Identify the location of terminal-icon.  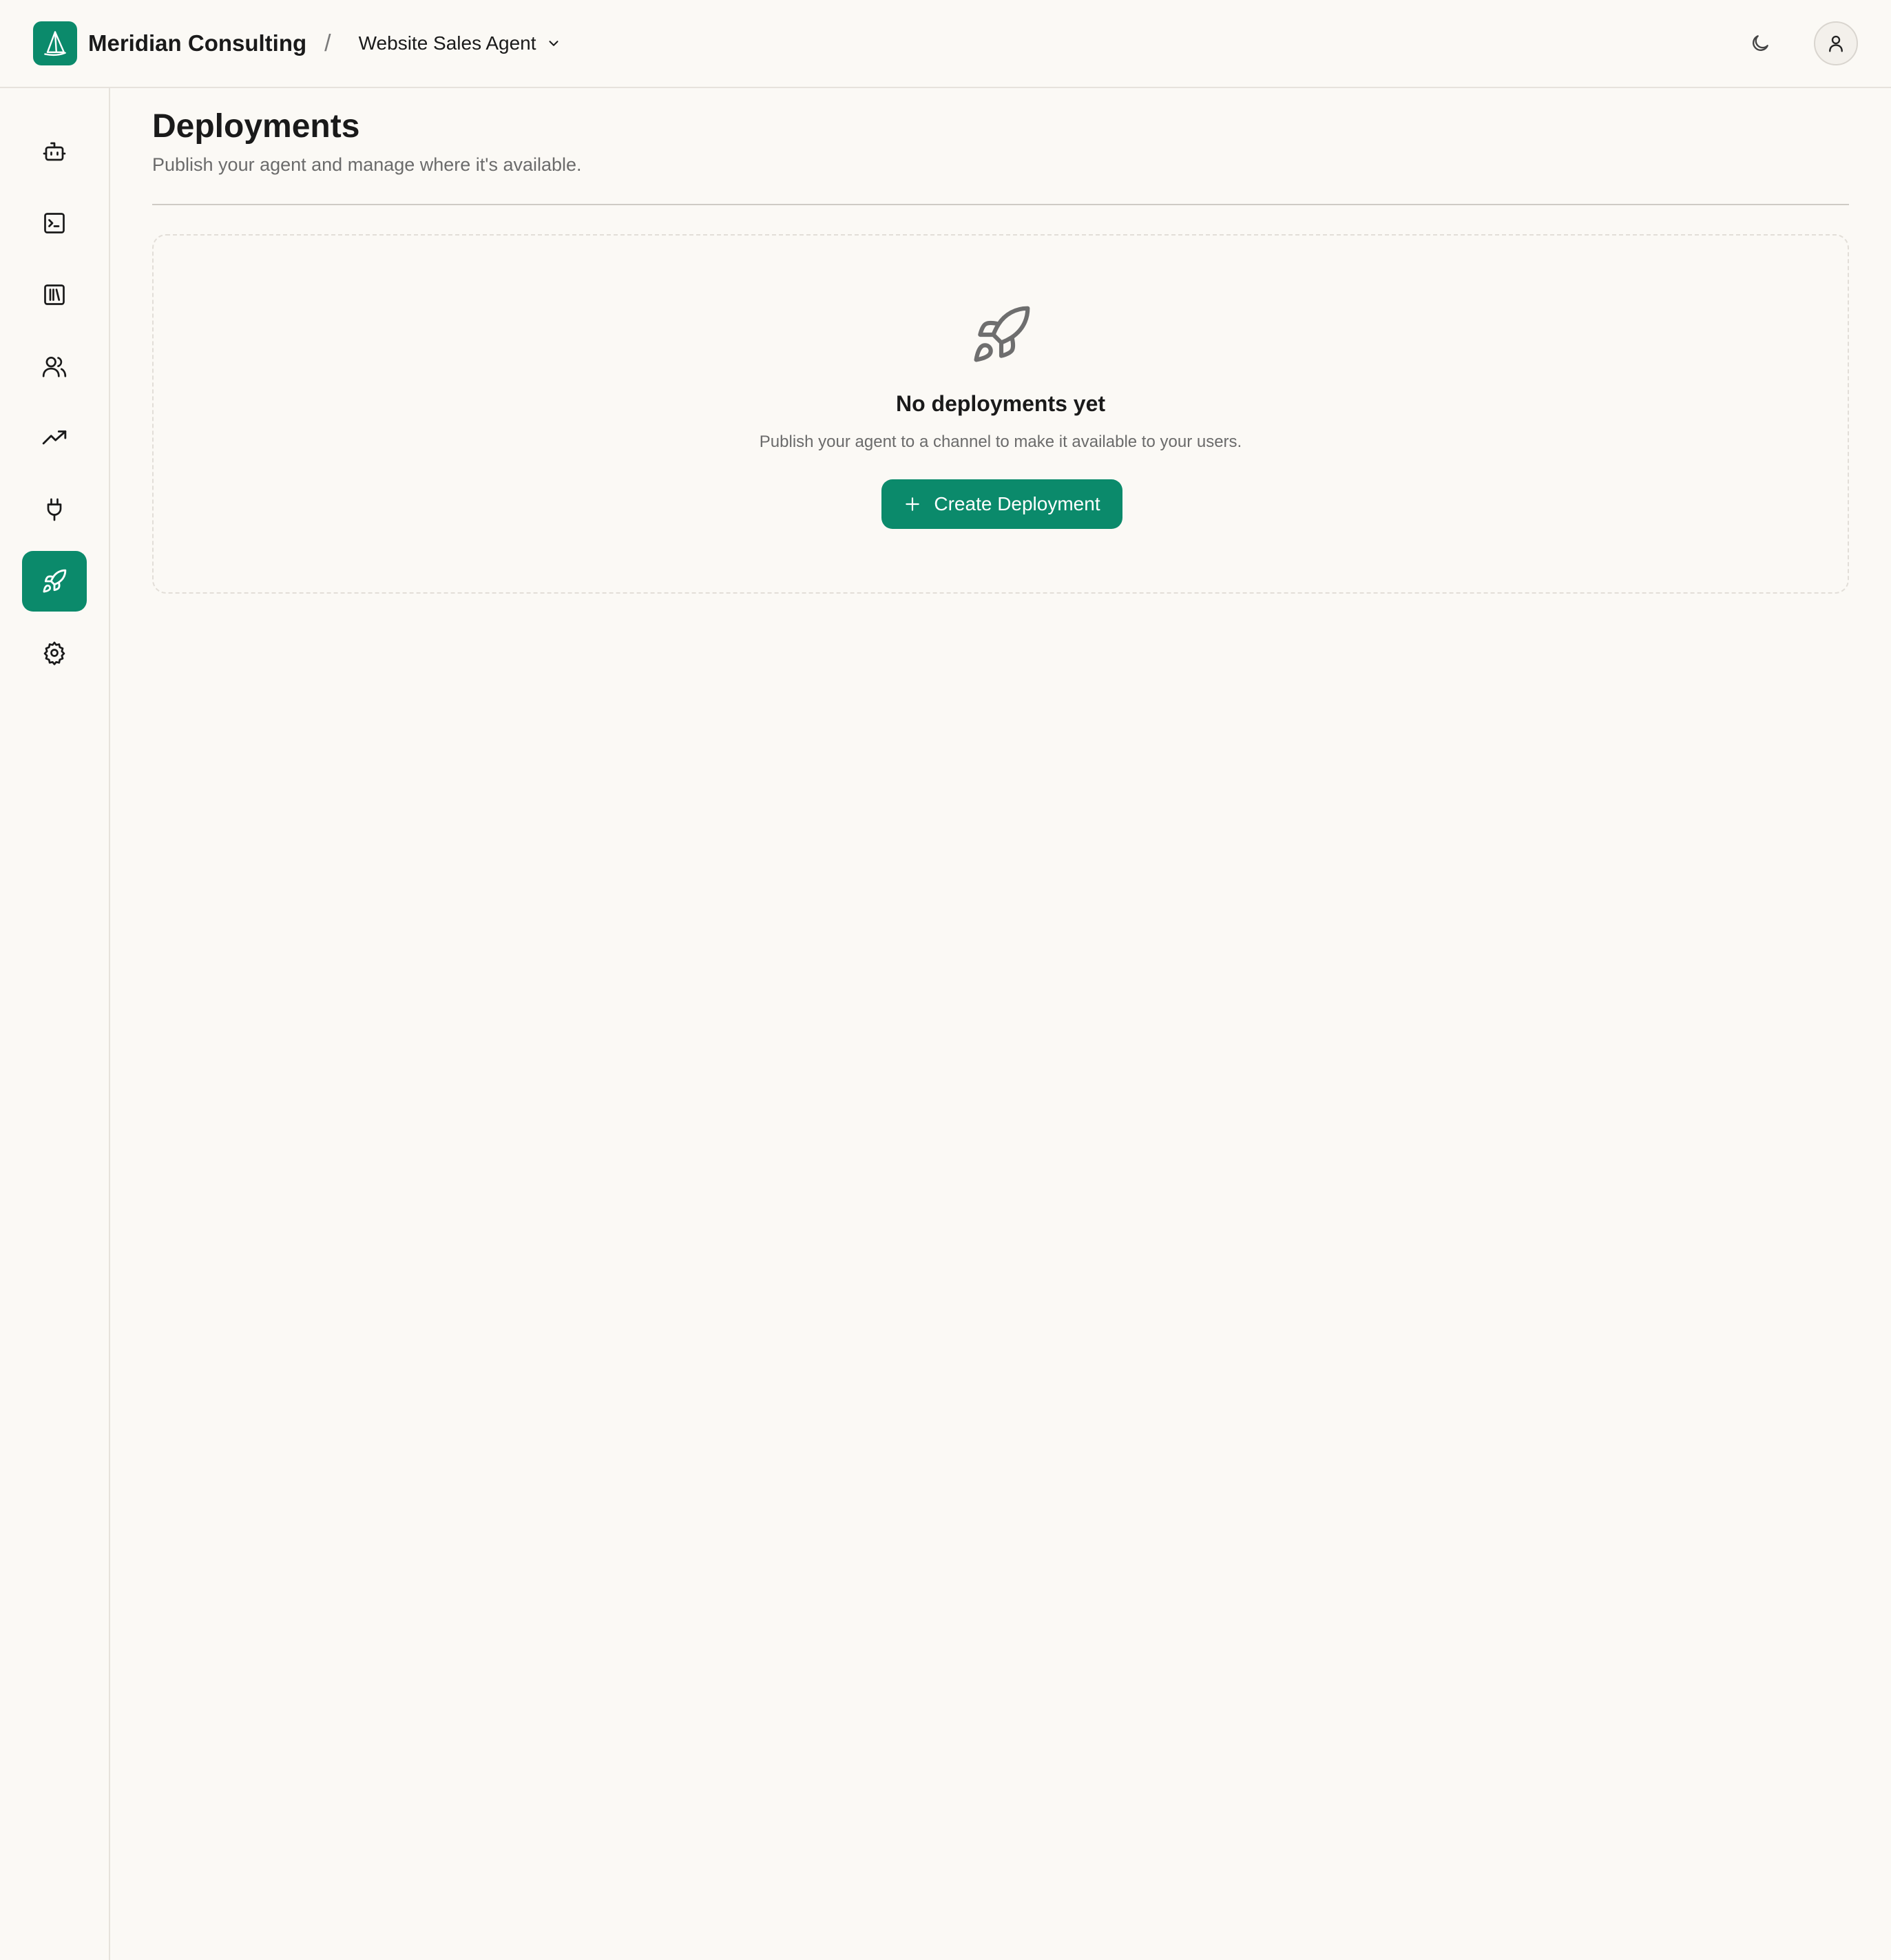
(55, 223).